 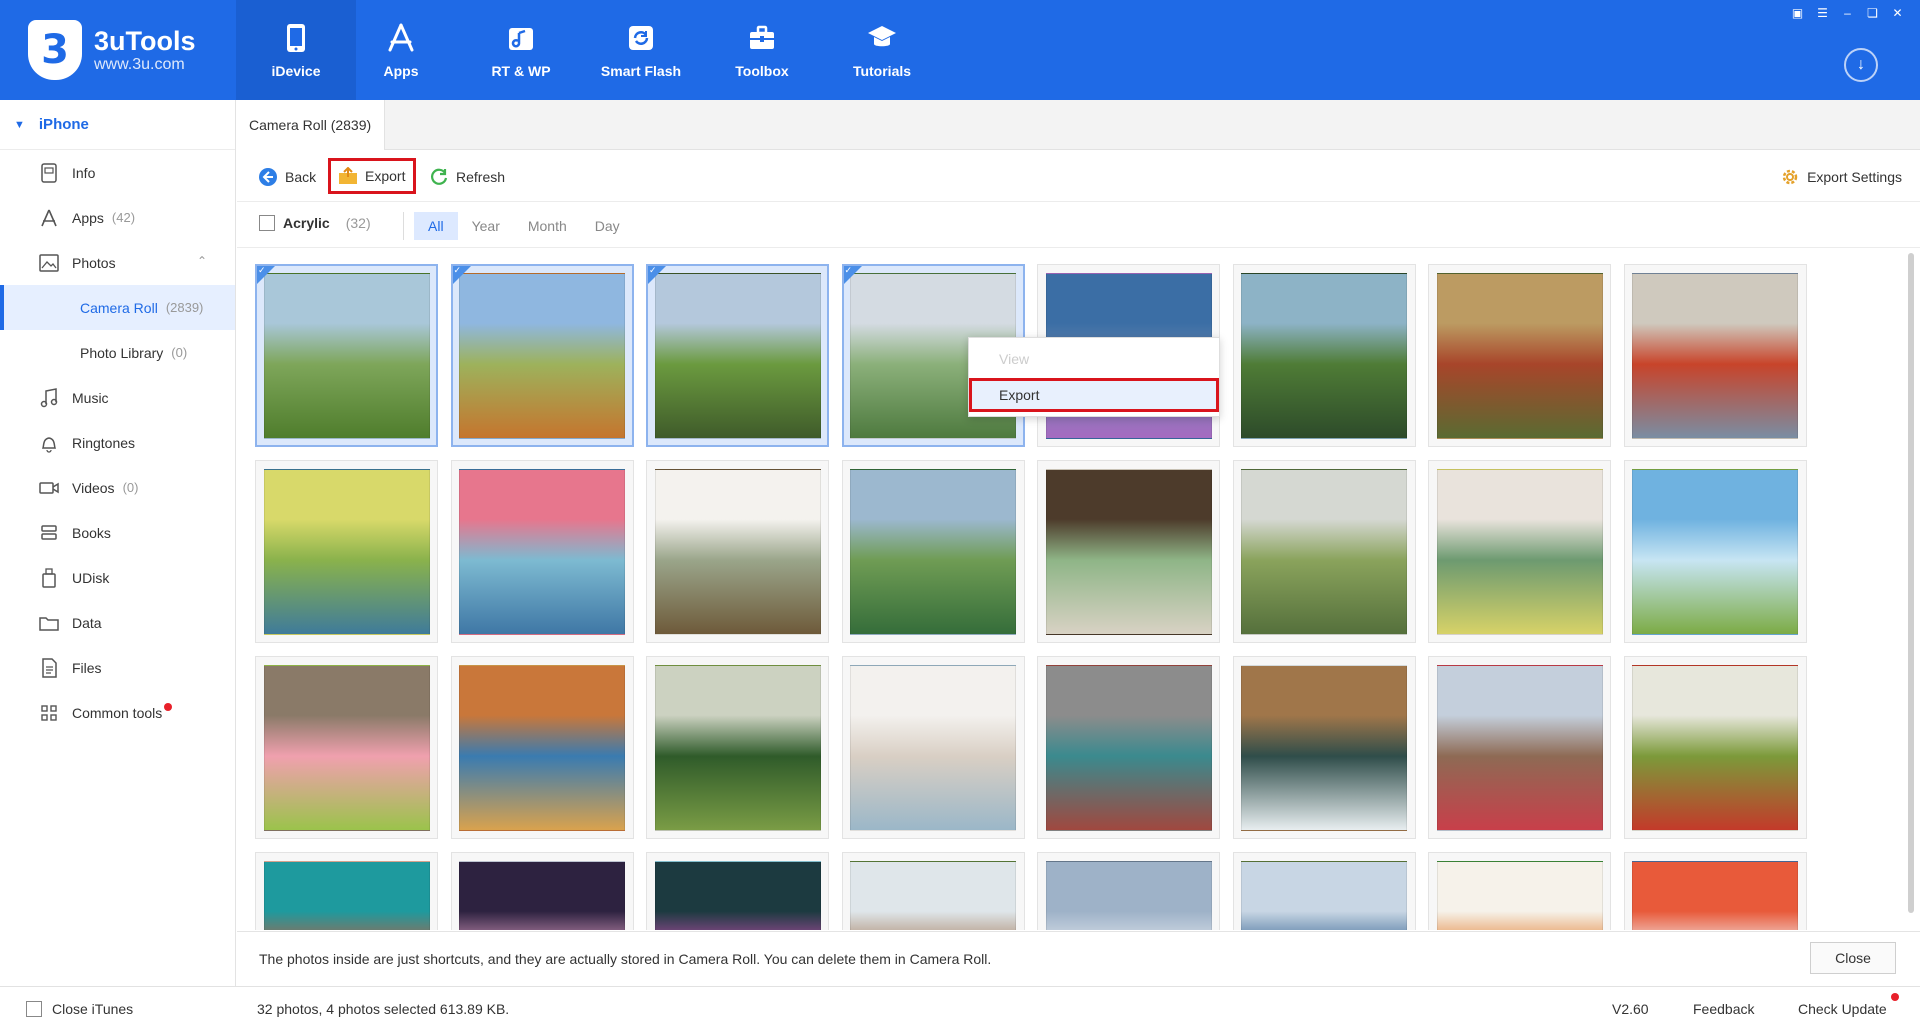 What do you see at coordinates (1078, 125) in the screenshot?
I see `tab-bar: Camera Roll (2839)` at bounding box center [1078, 125].